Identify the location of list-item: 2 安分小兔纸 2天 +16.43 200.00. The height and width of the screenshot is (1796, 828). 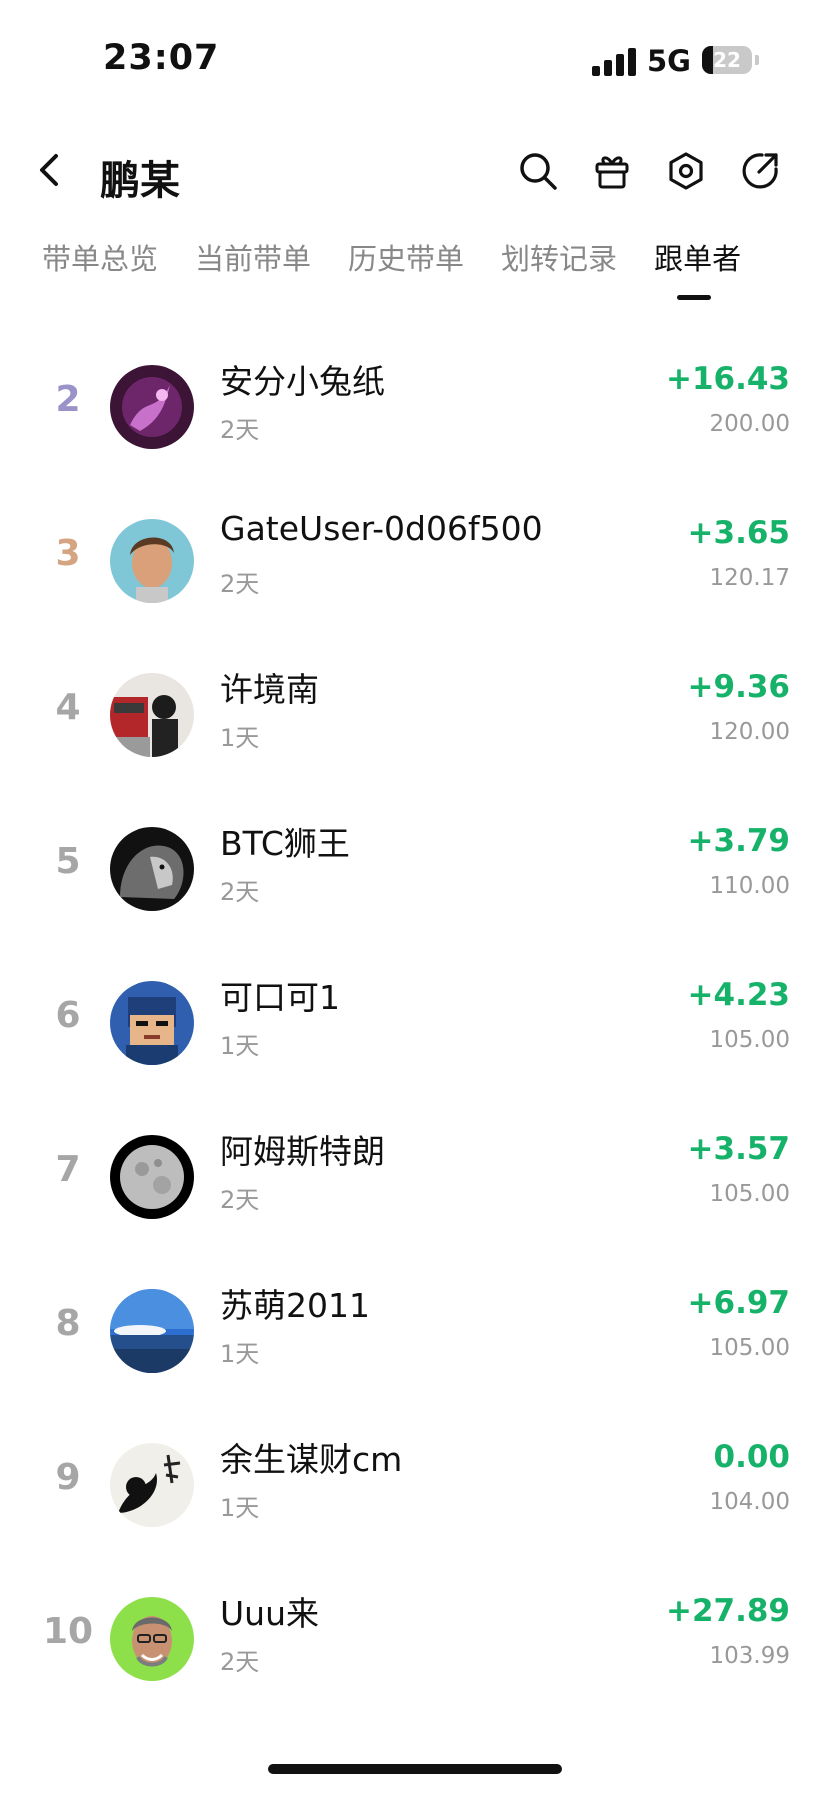
(414, 400).